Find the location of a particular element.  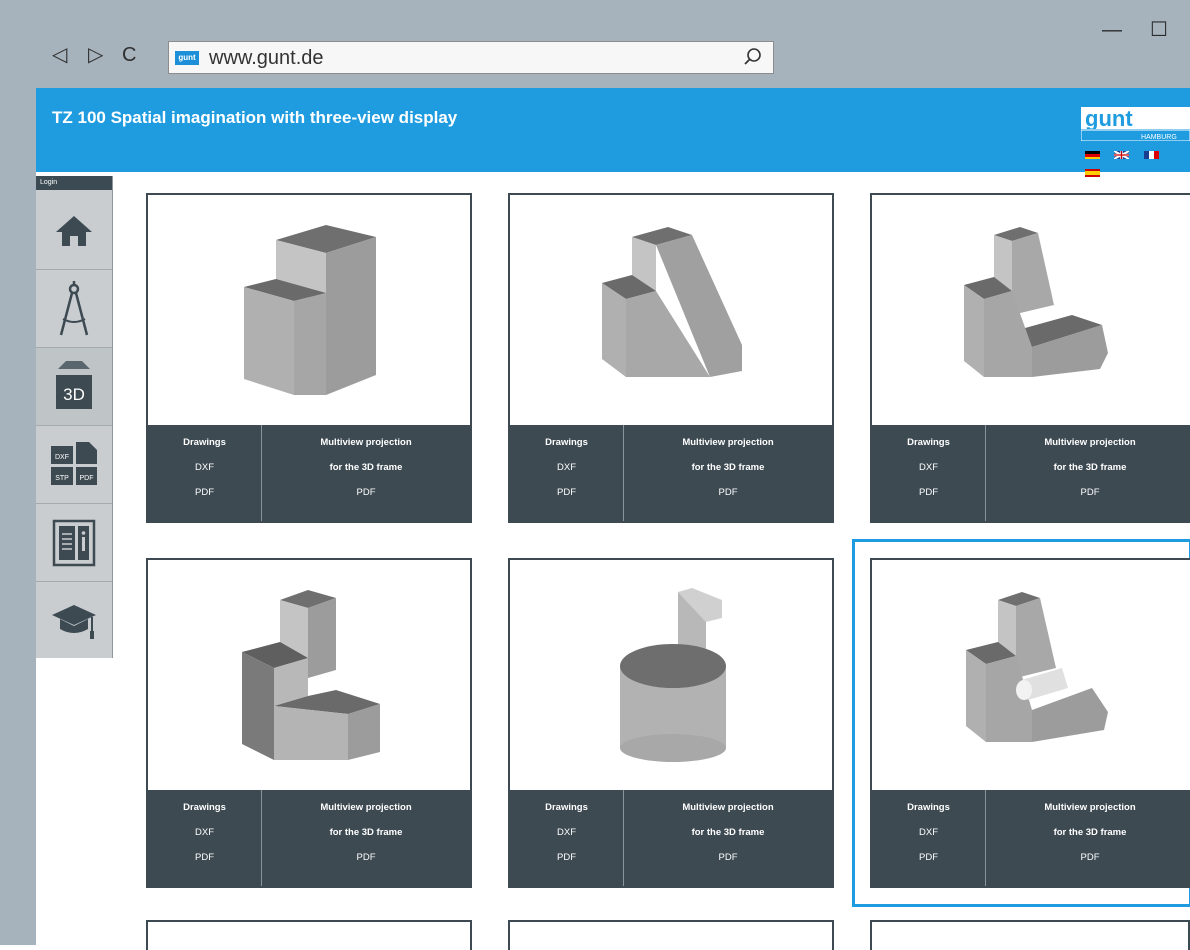

maximize-button: ☐ is located at coordinates (1159, 30).